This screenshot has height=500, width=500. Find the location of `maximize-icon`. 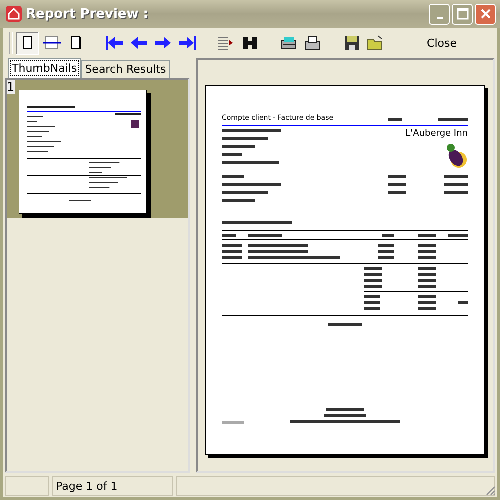

maximize-icon is located at coordinates (462, 14).